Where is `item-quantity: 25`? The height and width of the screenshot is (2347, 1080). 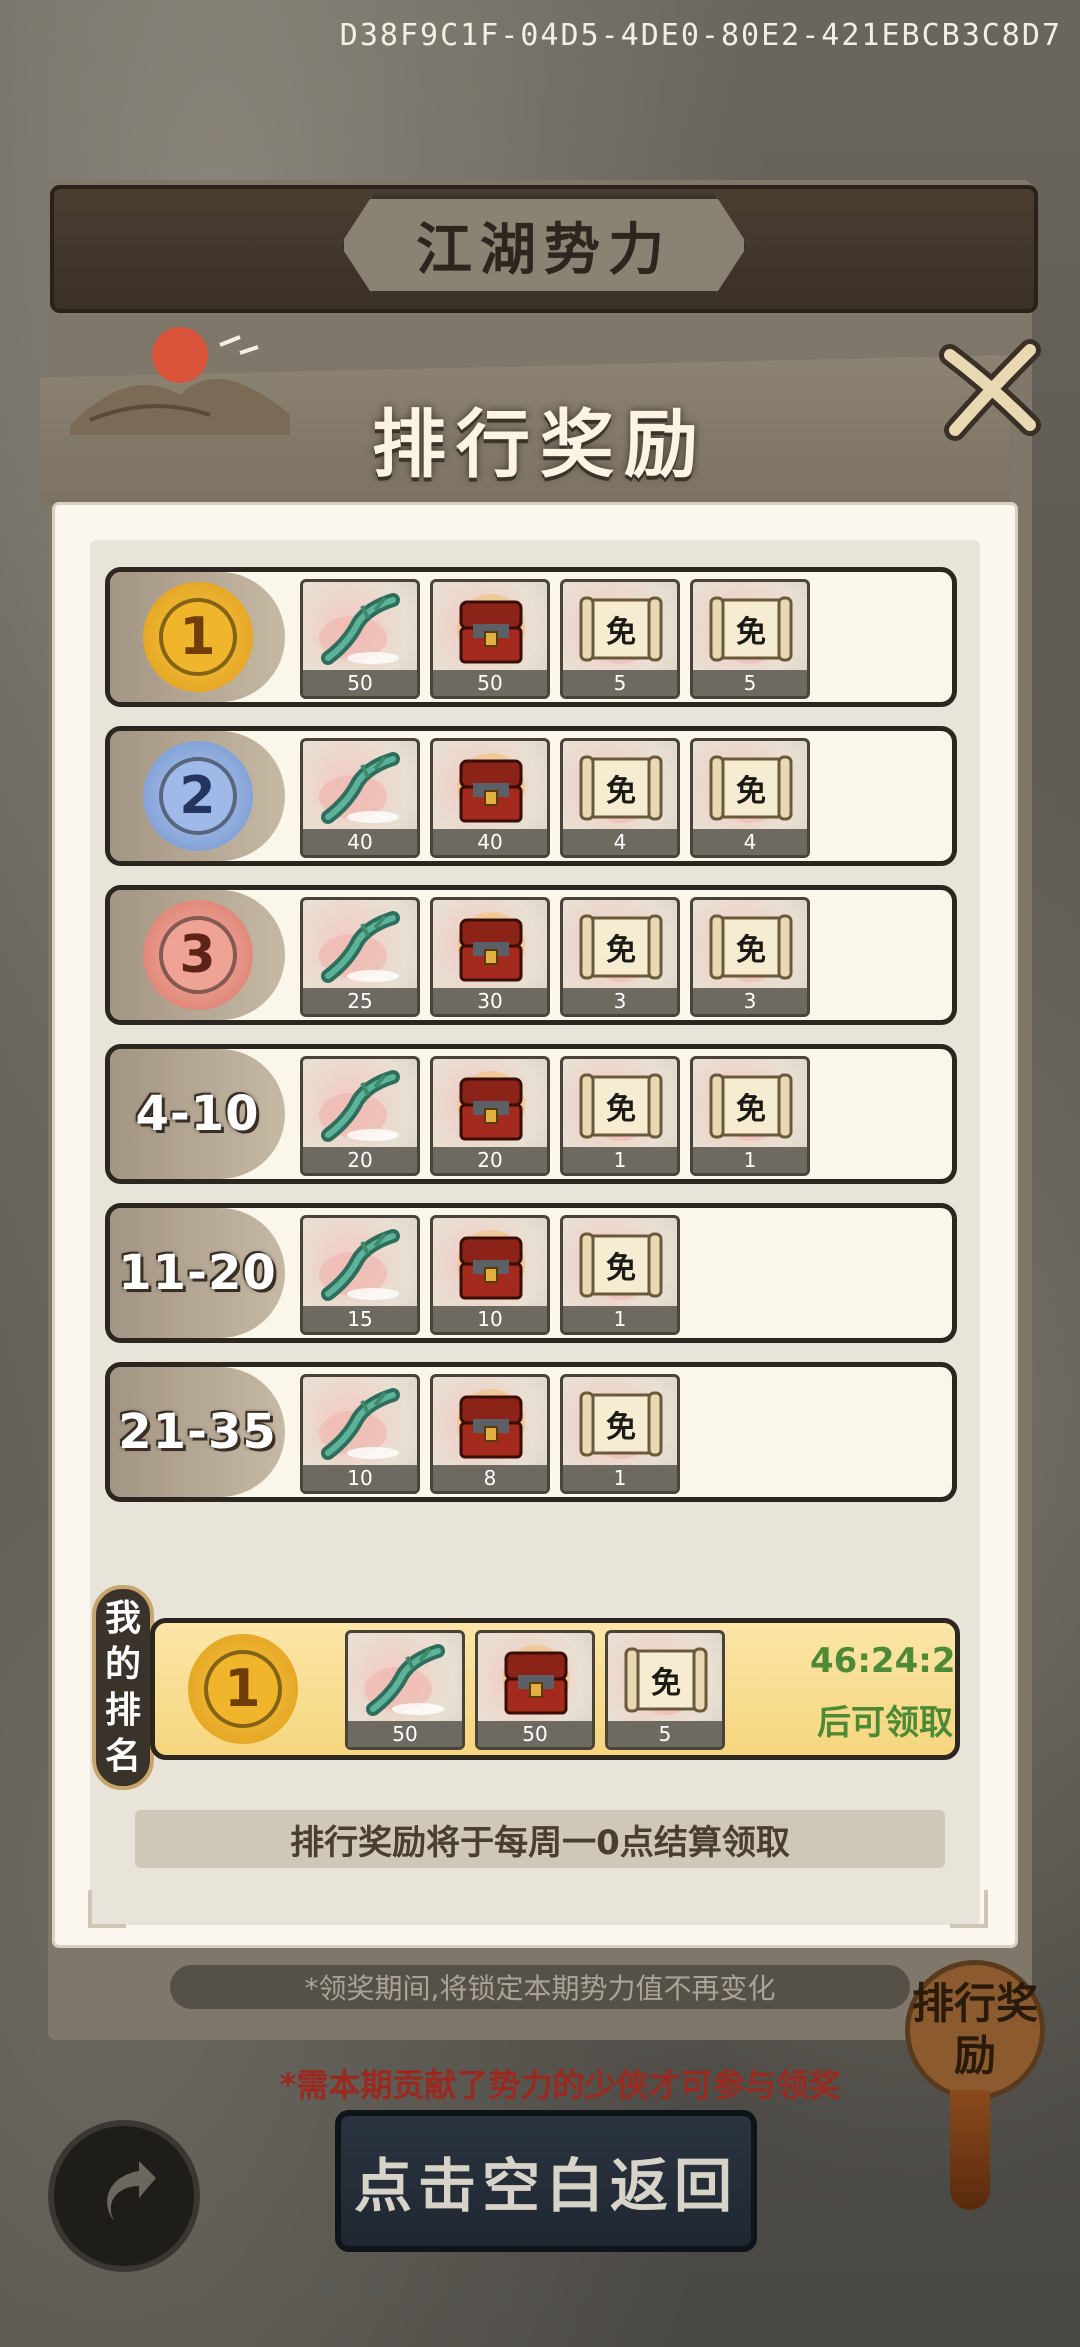 item-quantity: 25 is located at coordinates (360, 1001).